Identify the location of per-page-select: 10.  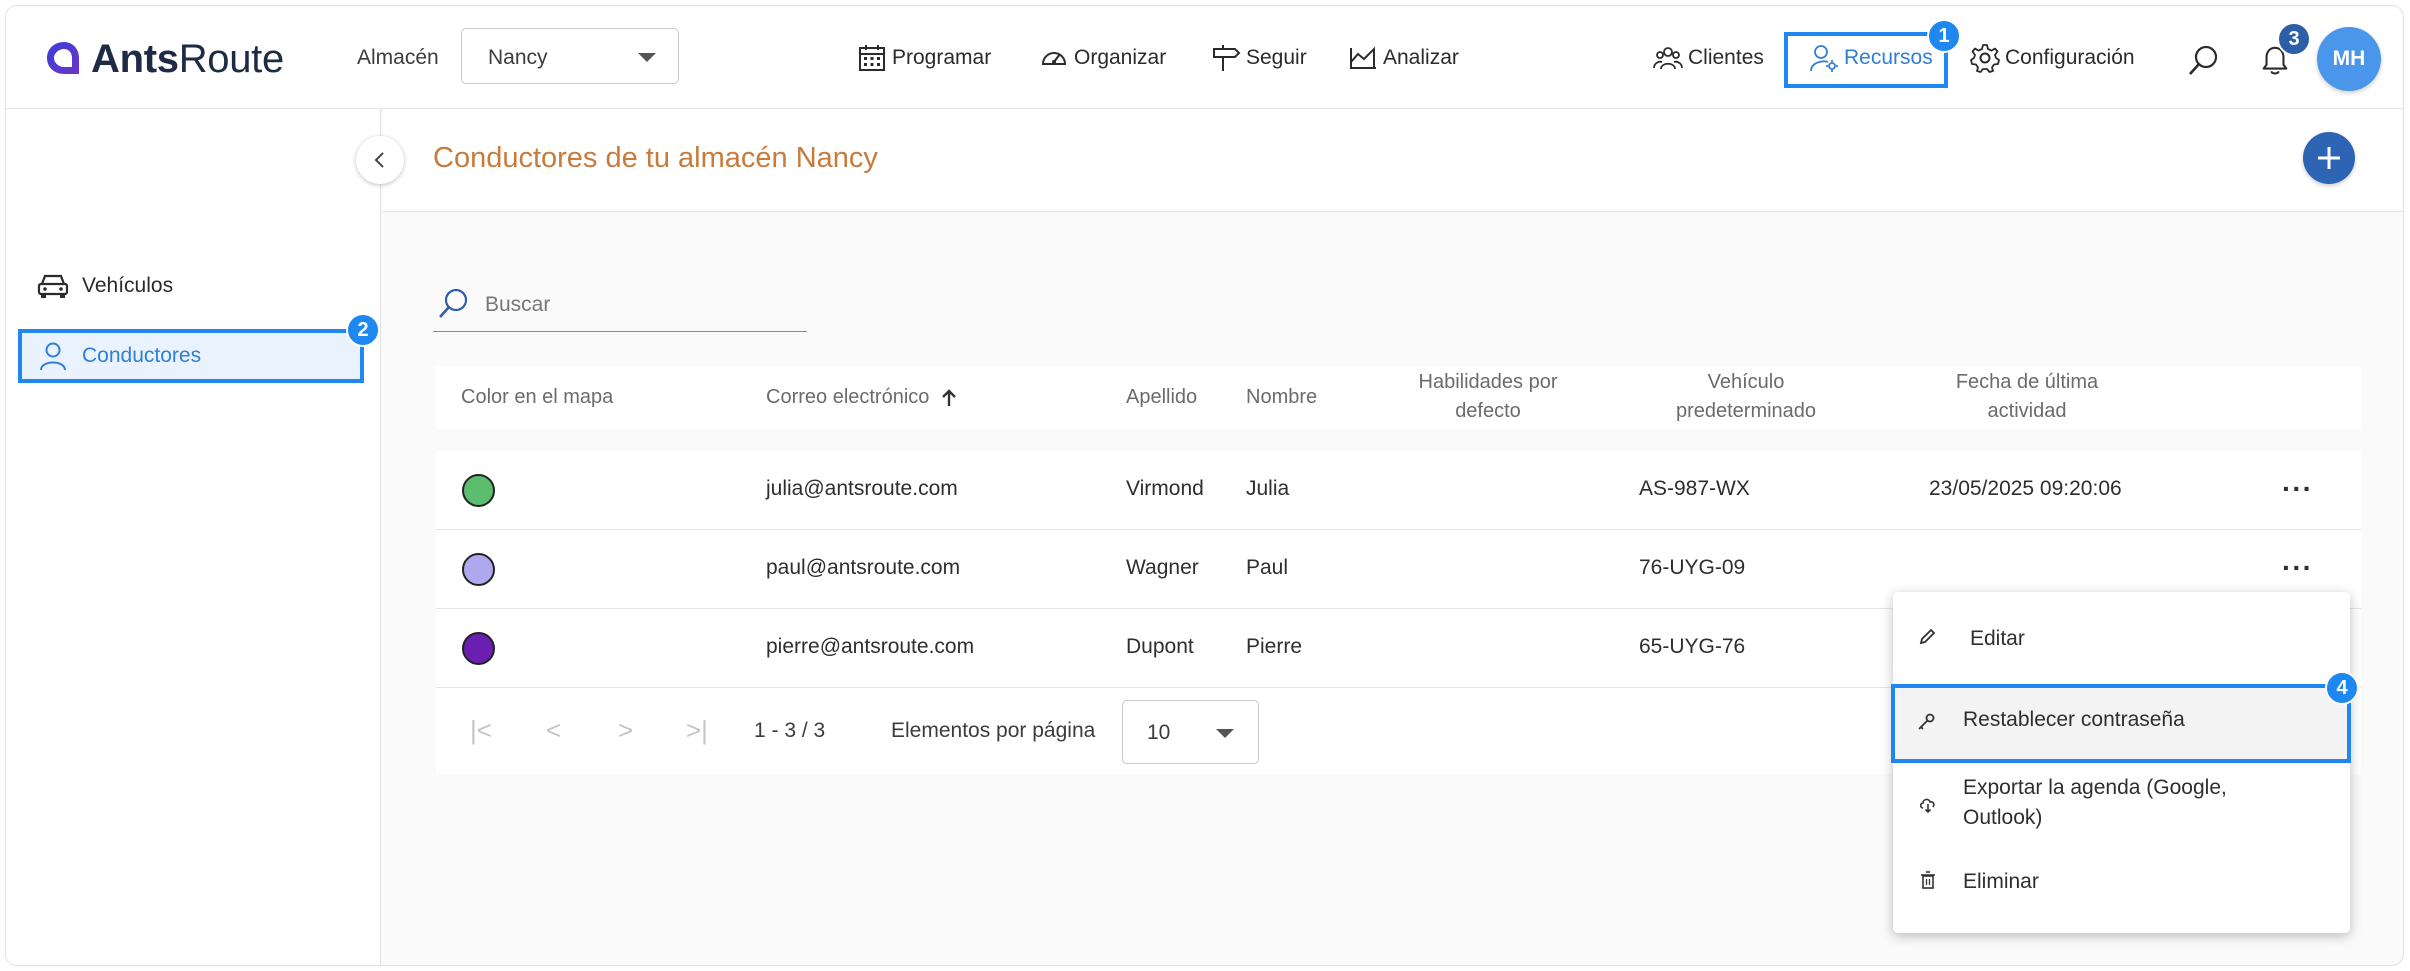
(1190, 732).